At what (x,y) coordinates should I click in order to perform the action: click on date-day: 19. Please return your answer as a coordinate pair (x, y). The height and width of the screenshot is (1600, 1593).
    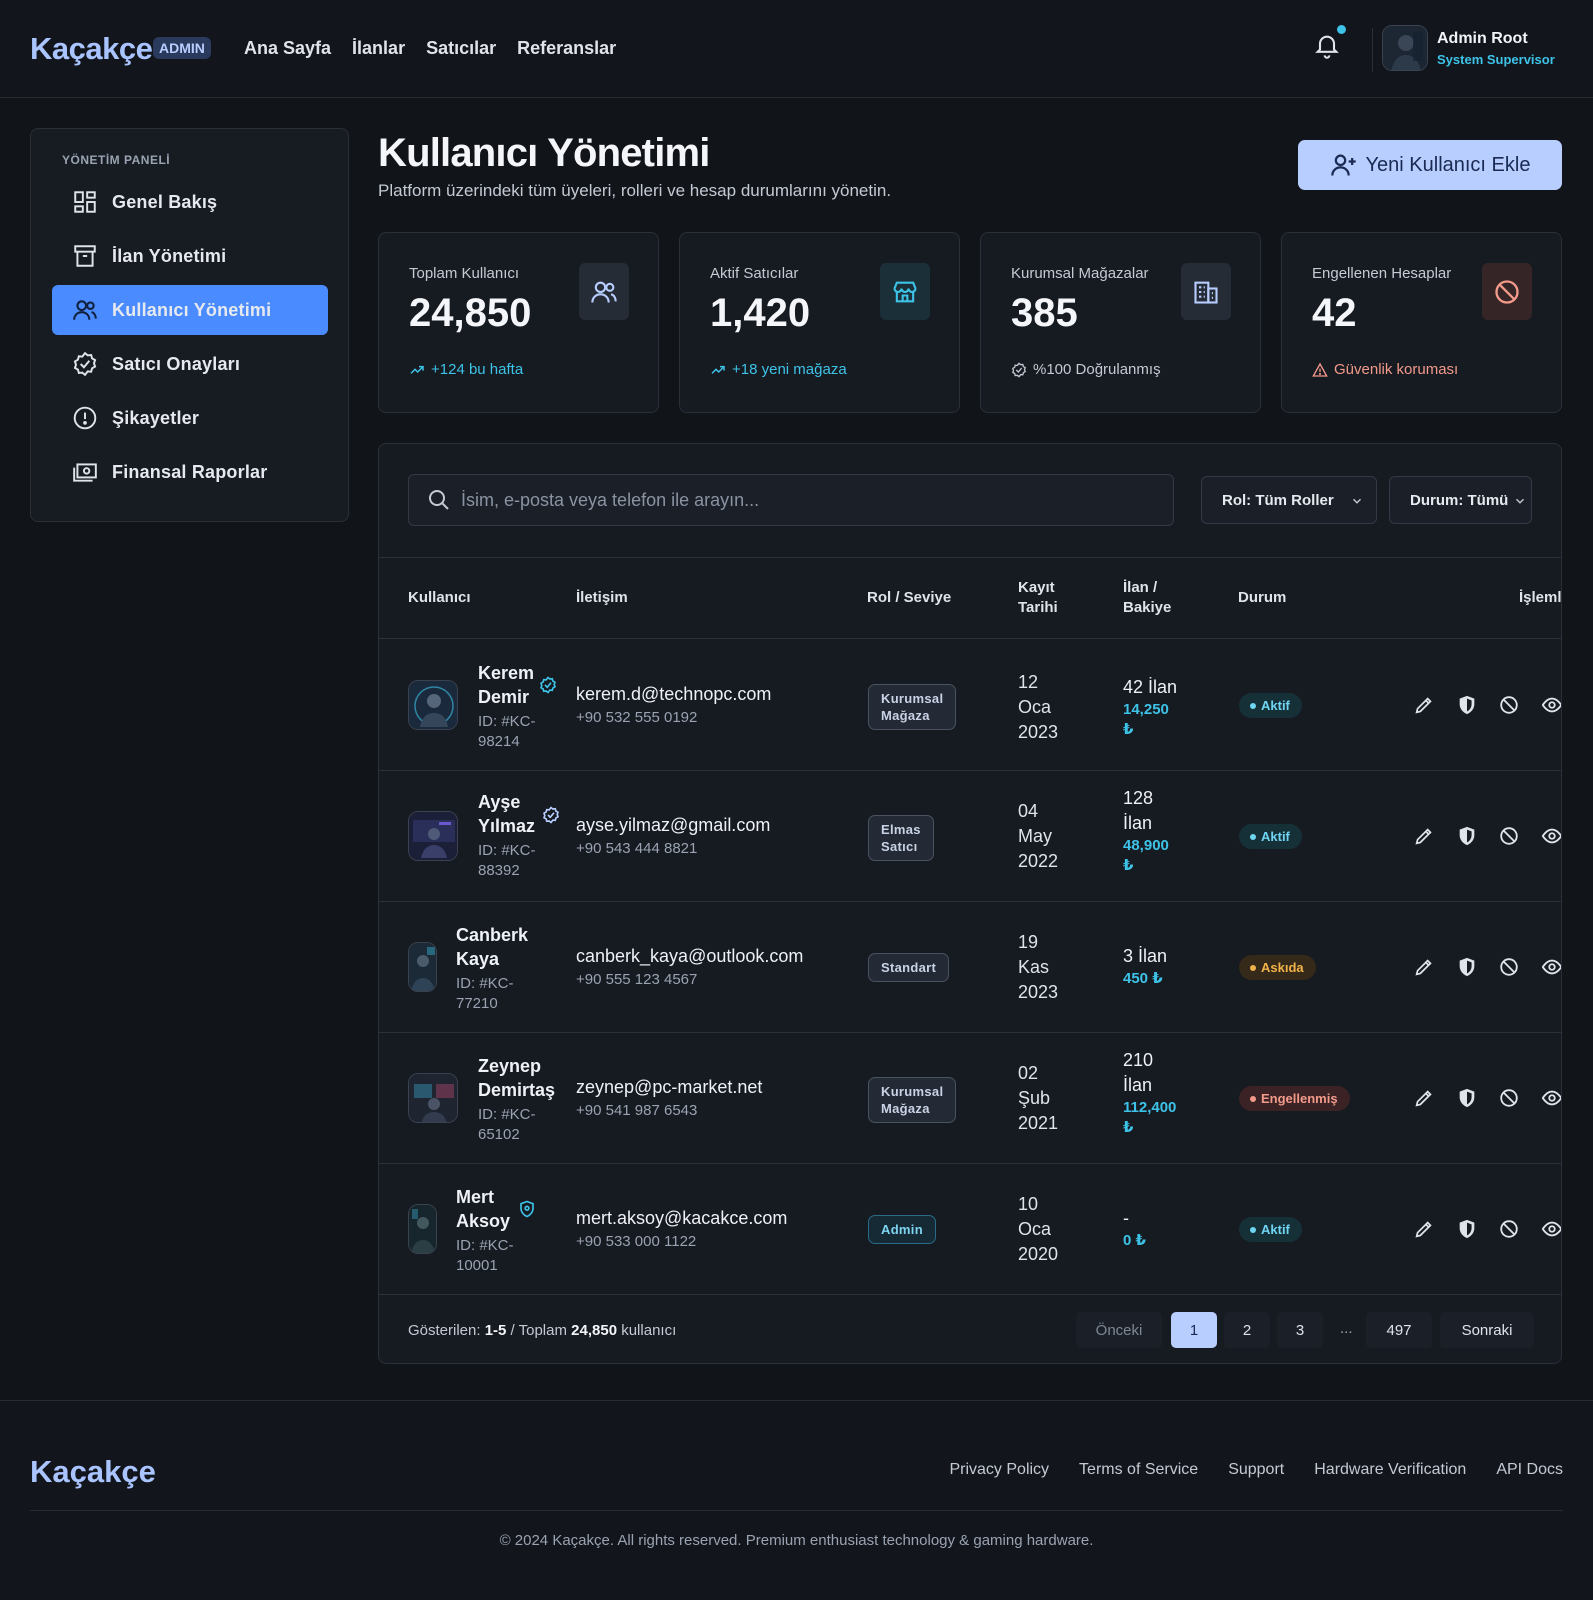
    Looking at the image, I should click on (1028, 942).